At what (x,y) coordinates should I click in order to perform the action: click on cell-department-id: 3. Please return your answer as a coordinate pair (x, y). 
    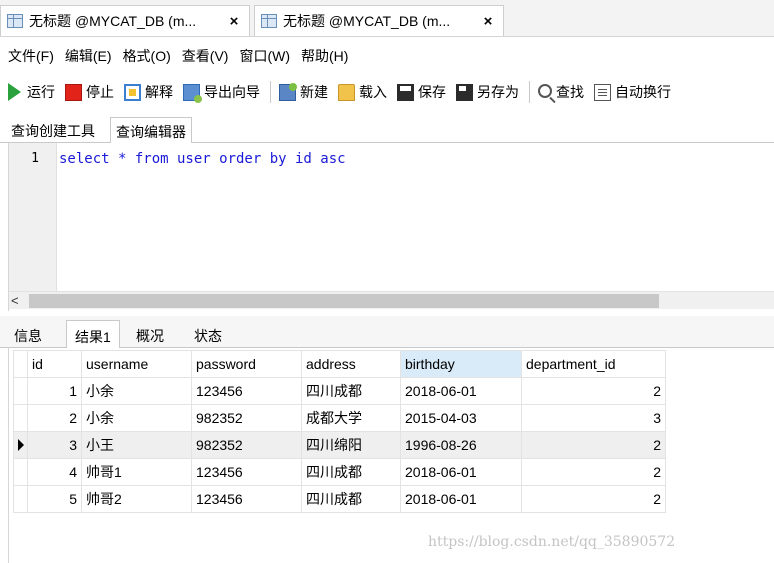
    Looking at the image, I should click on (593, 418).